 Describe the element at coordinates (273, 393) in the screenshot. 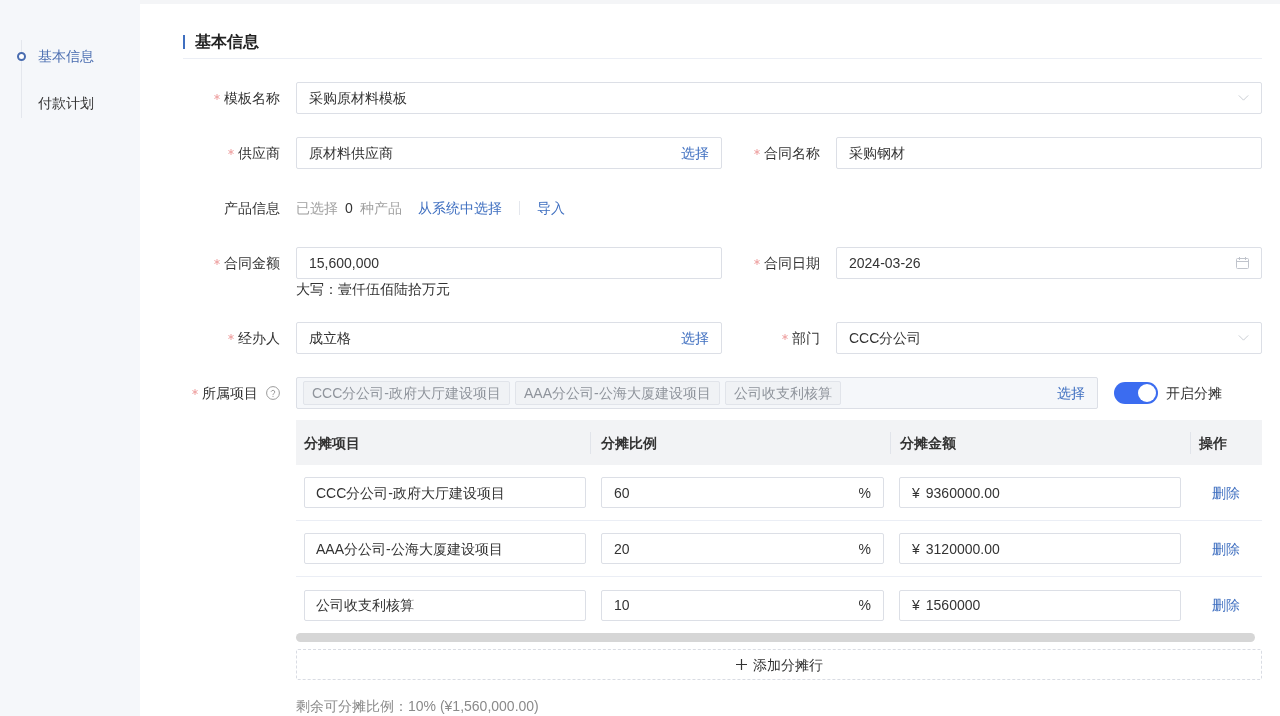

I see `help-icon` at that location.